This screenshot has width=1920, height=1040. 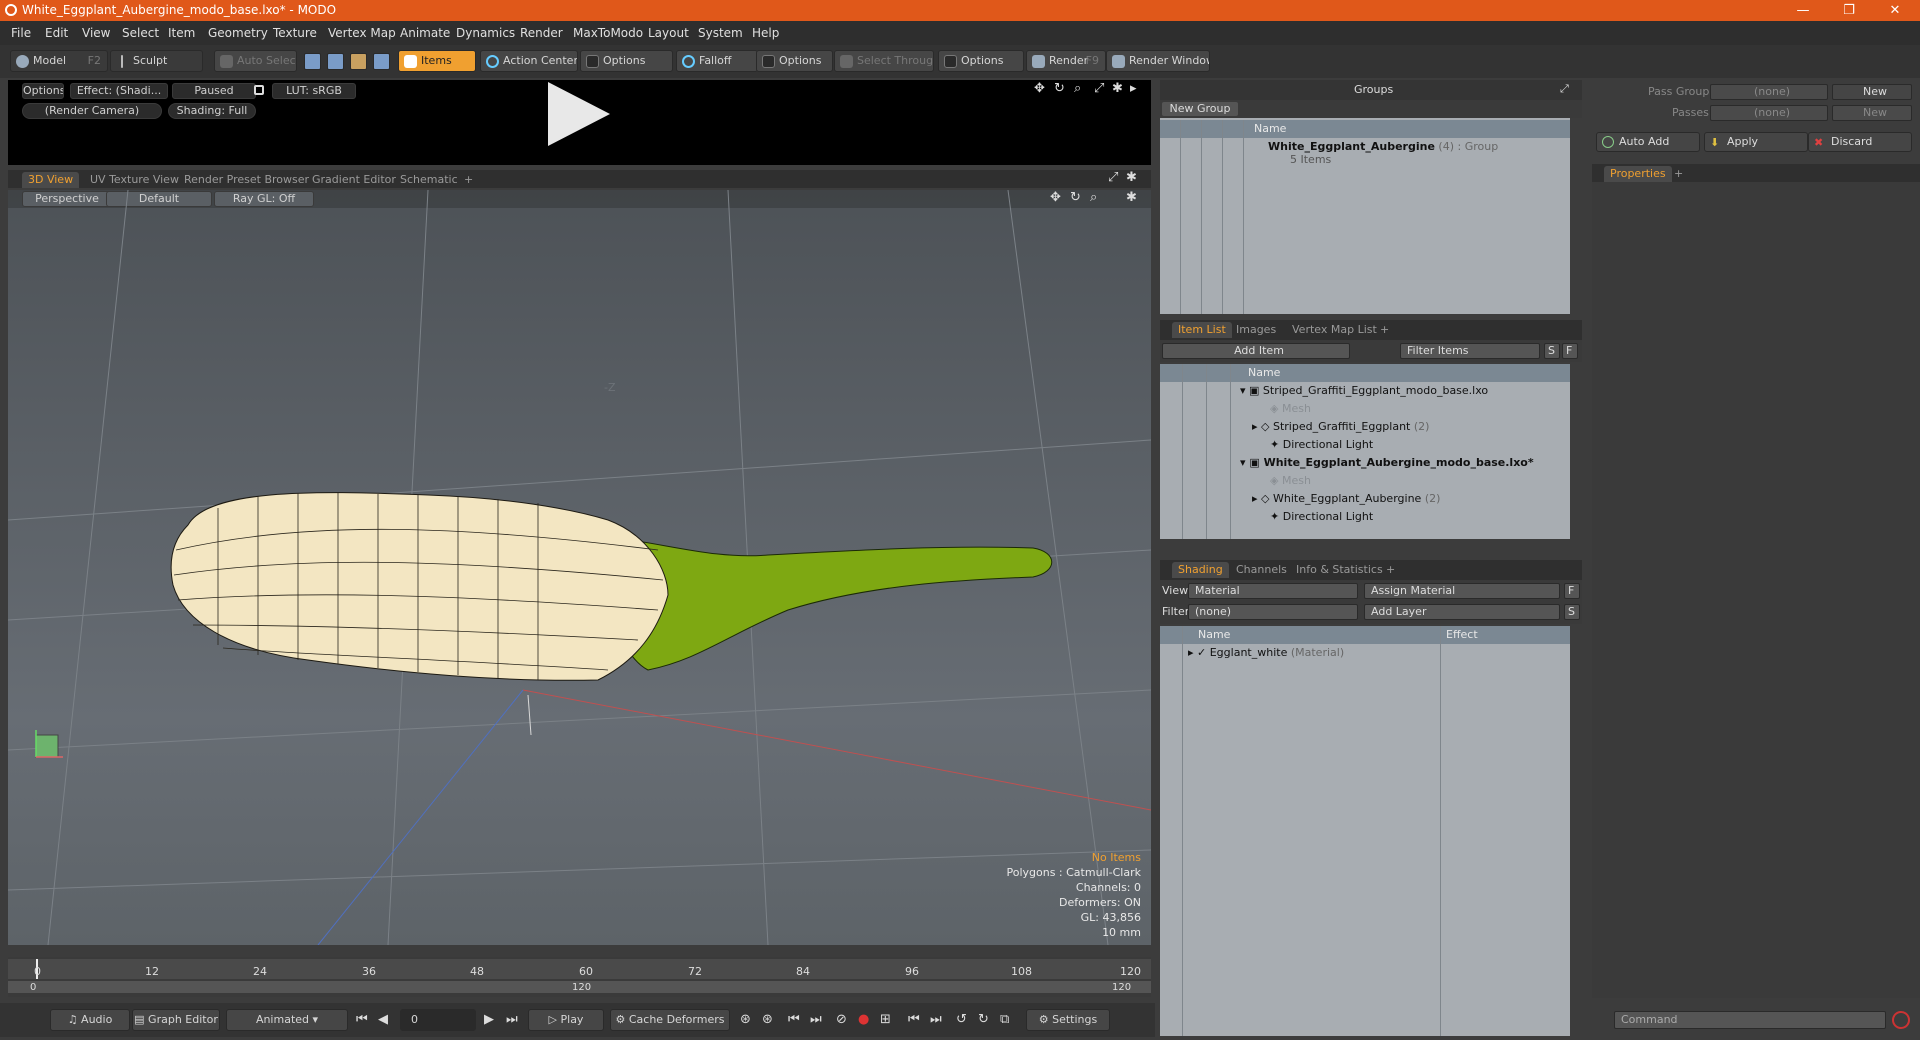 What do you see at coordinates (156, 61) in the screenshot?
I see `sculpt-mode-button: Sculpt` at bounding box center [156, 61].